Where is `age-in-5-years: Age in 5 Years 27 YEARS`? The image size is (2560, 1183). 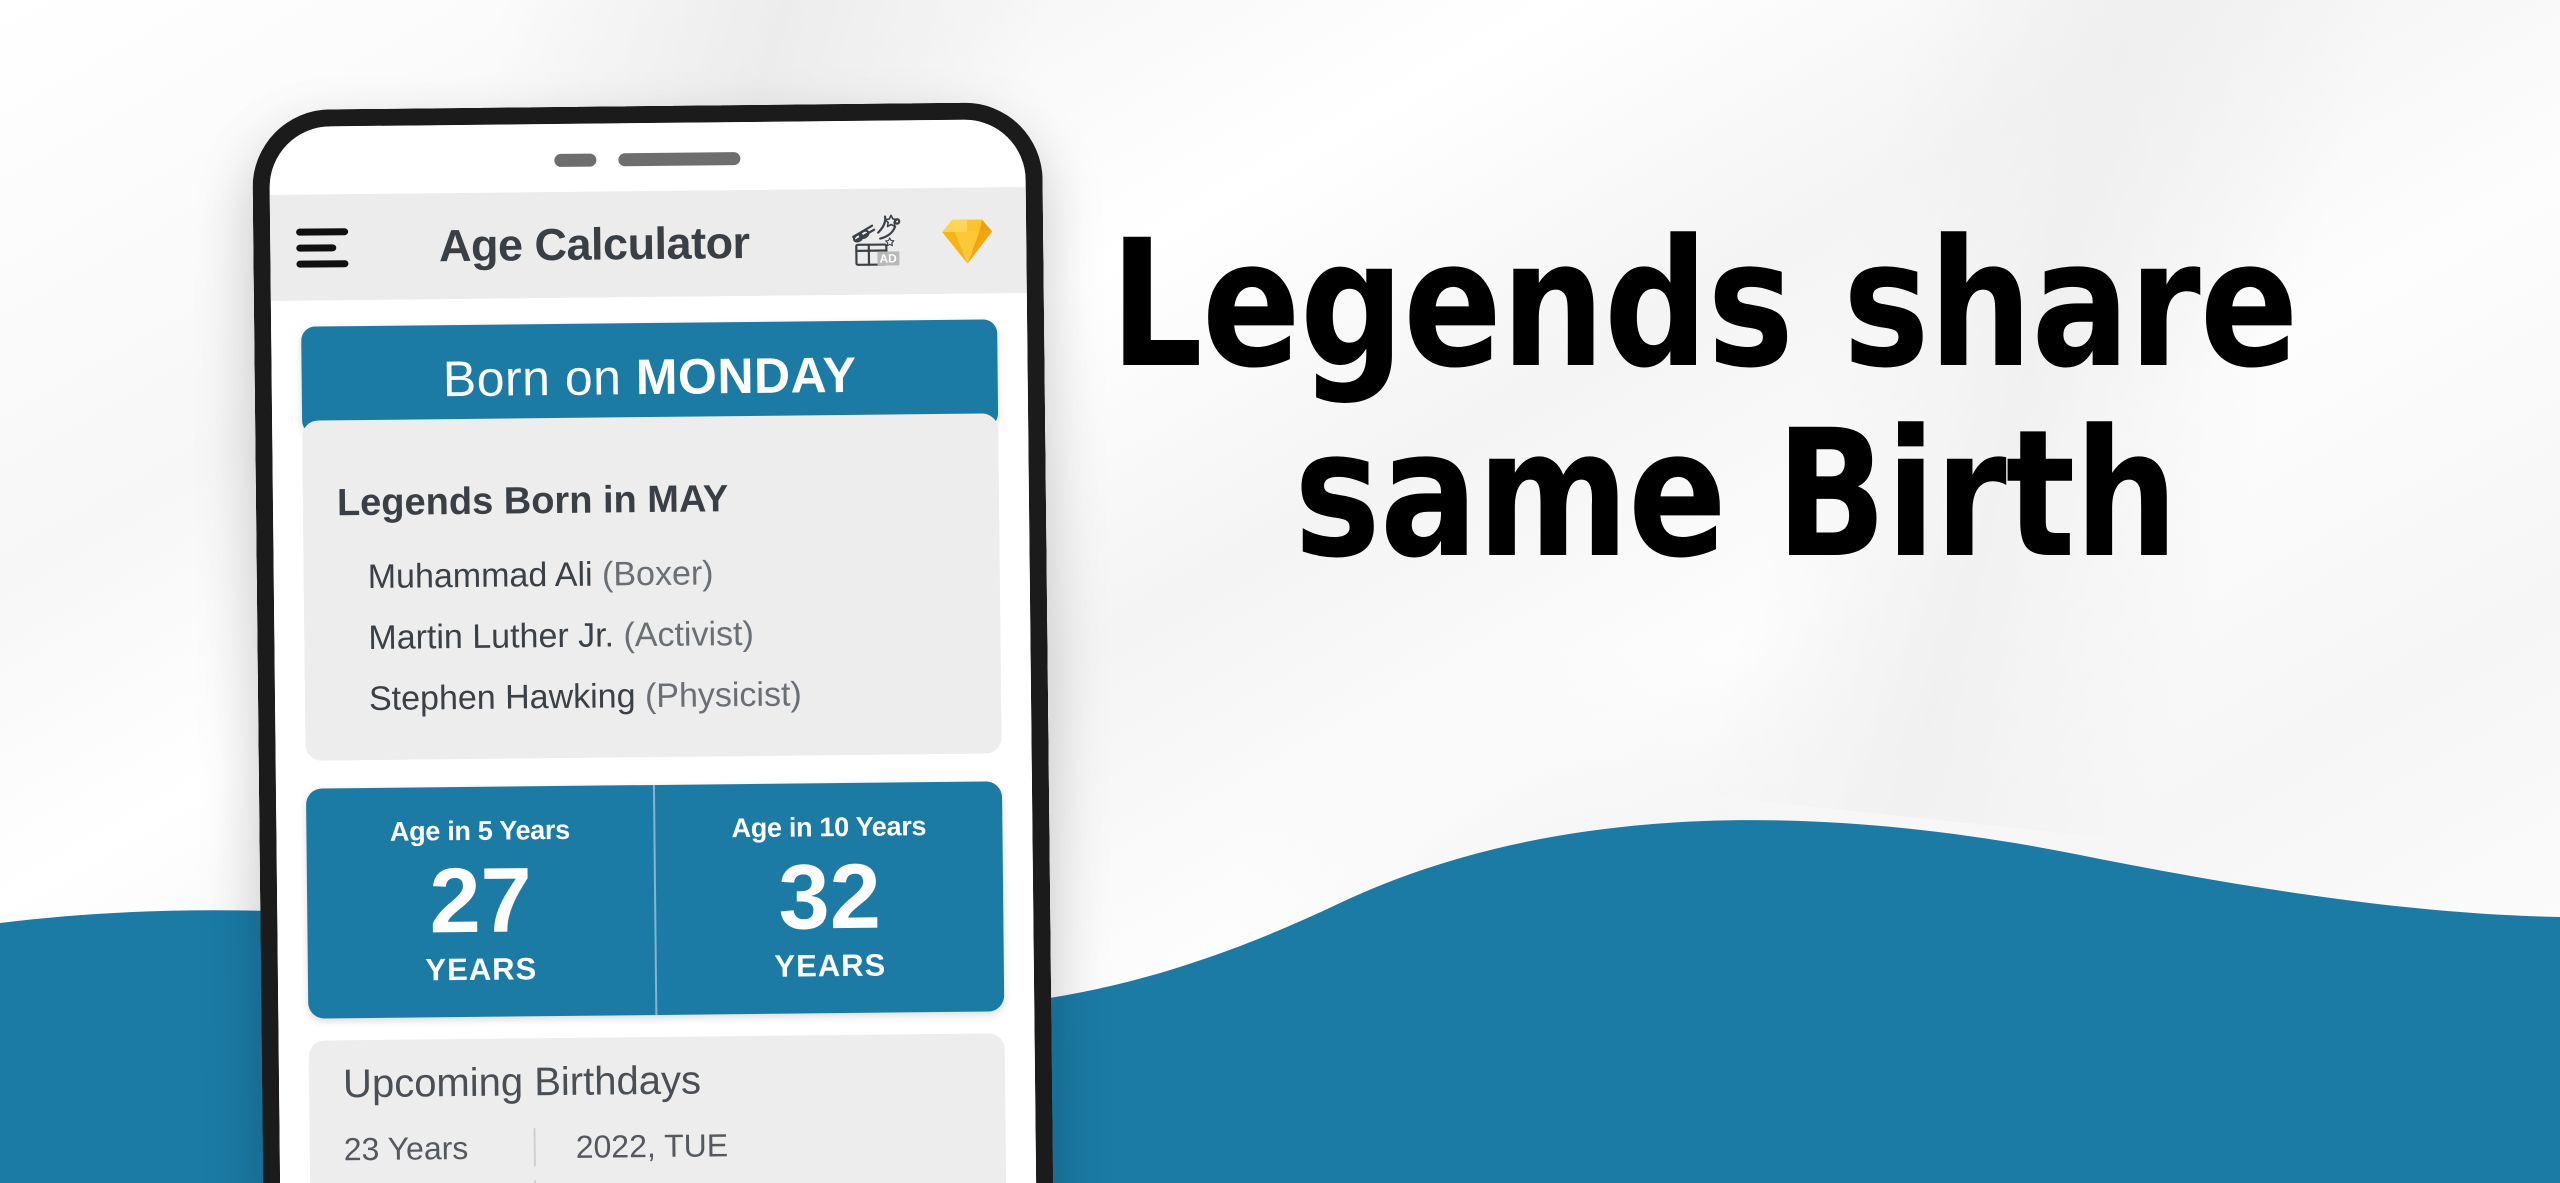 age-in-5-years: Age in 5 Years 27 YEARS is located at coordinates (480, 902).